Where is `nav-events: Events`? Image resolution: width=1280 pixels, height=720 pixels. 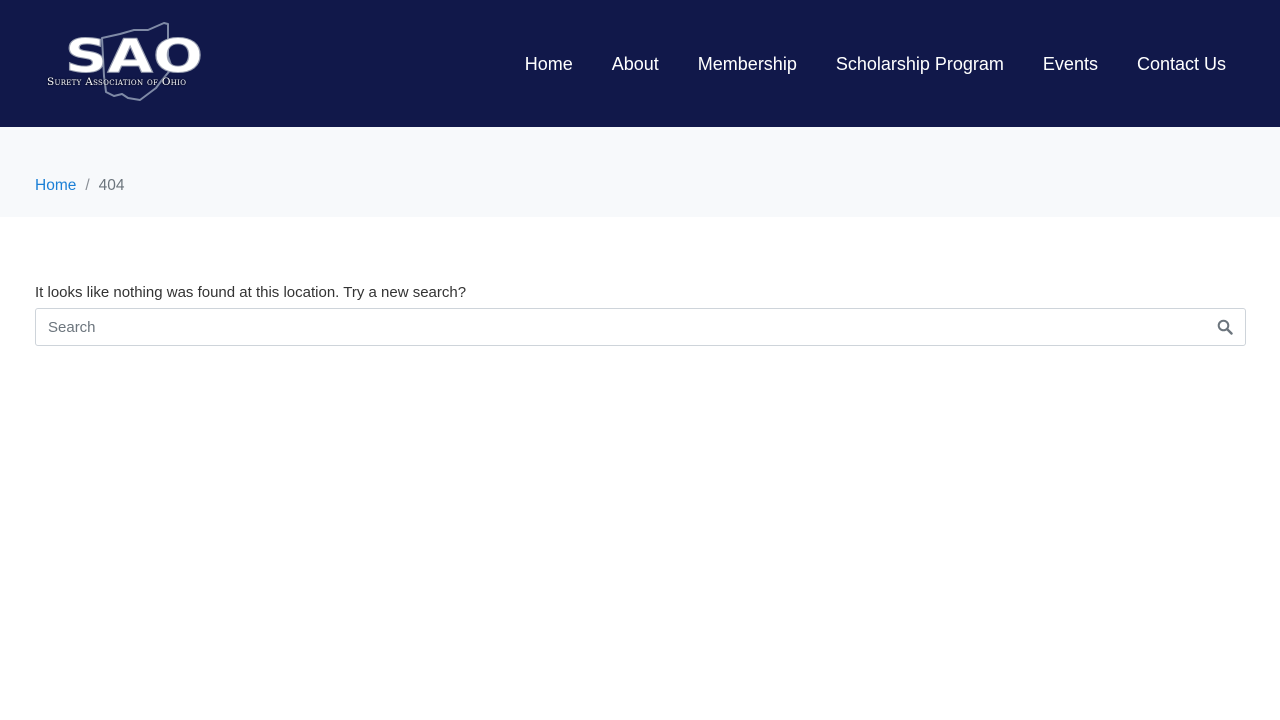
nav-events: Events is located at coordinates (1070, 64).